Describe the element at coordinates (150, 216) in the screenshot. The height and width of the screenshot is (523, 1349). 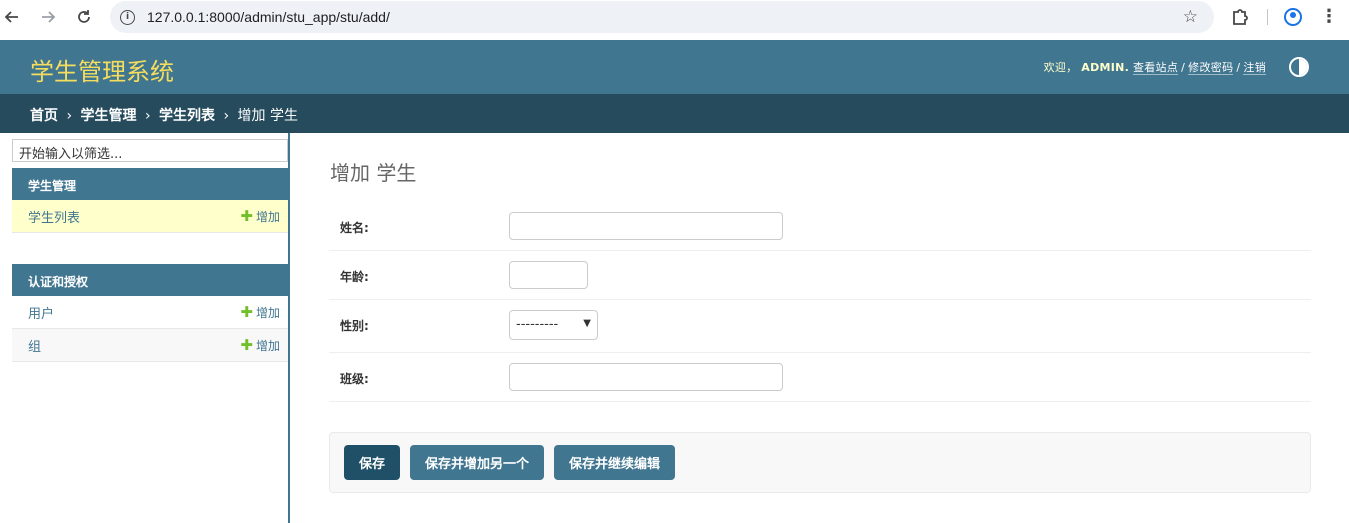
I see `sidebar-item-stu-list: 学生列表 ✚ 增加` at that location.